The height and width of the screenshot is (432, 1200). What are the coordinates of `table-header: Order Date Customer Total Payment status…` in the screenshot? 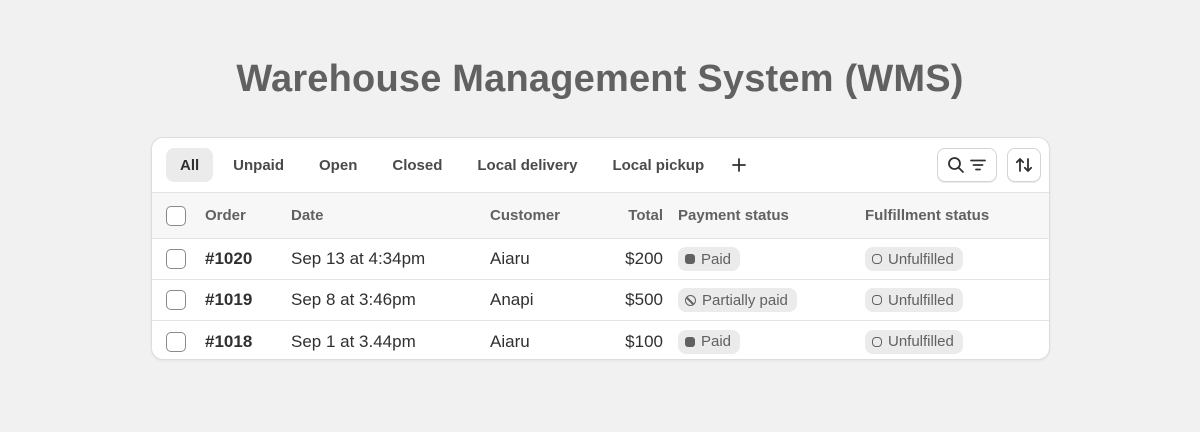 It's located at (600, 216).